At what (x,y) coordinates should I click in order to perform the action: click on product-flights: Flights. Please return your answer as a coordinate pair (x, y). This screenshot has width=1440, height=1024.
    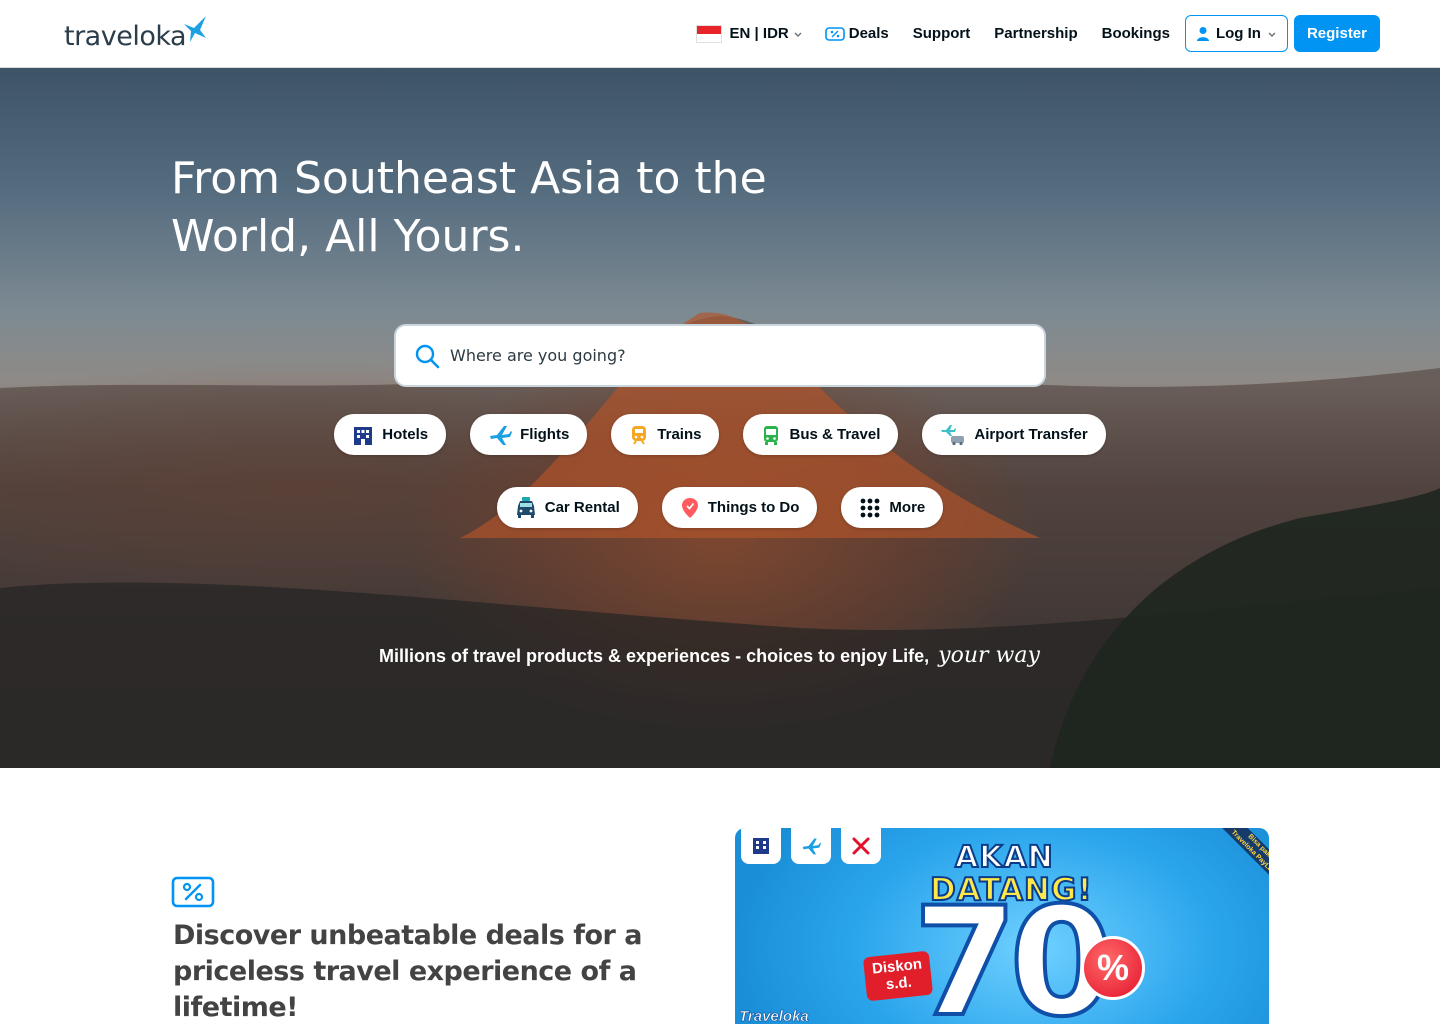
    Looking at the image, I should click on (529, 434).